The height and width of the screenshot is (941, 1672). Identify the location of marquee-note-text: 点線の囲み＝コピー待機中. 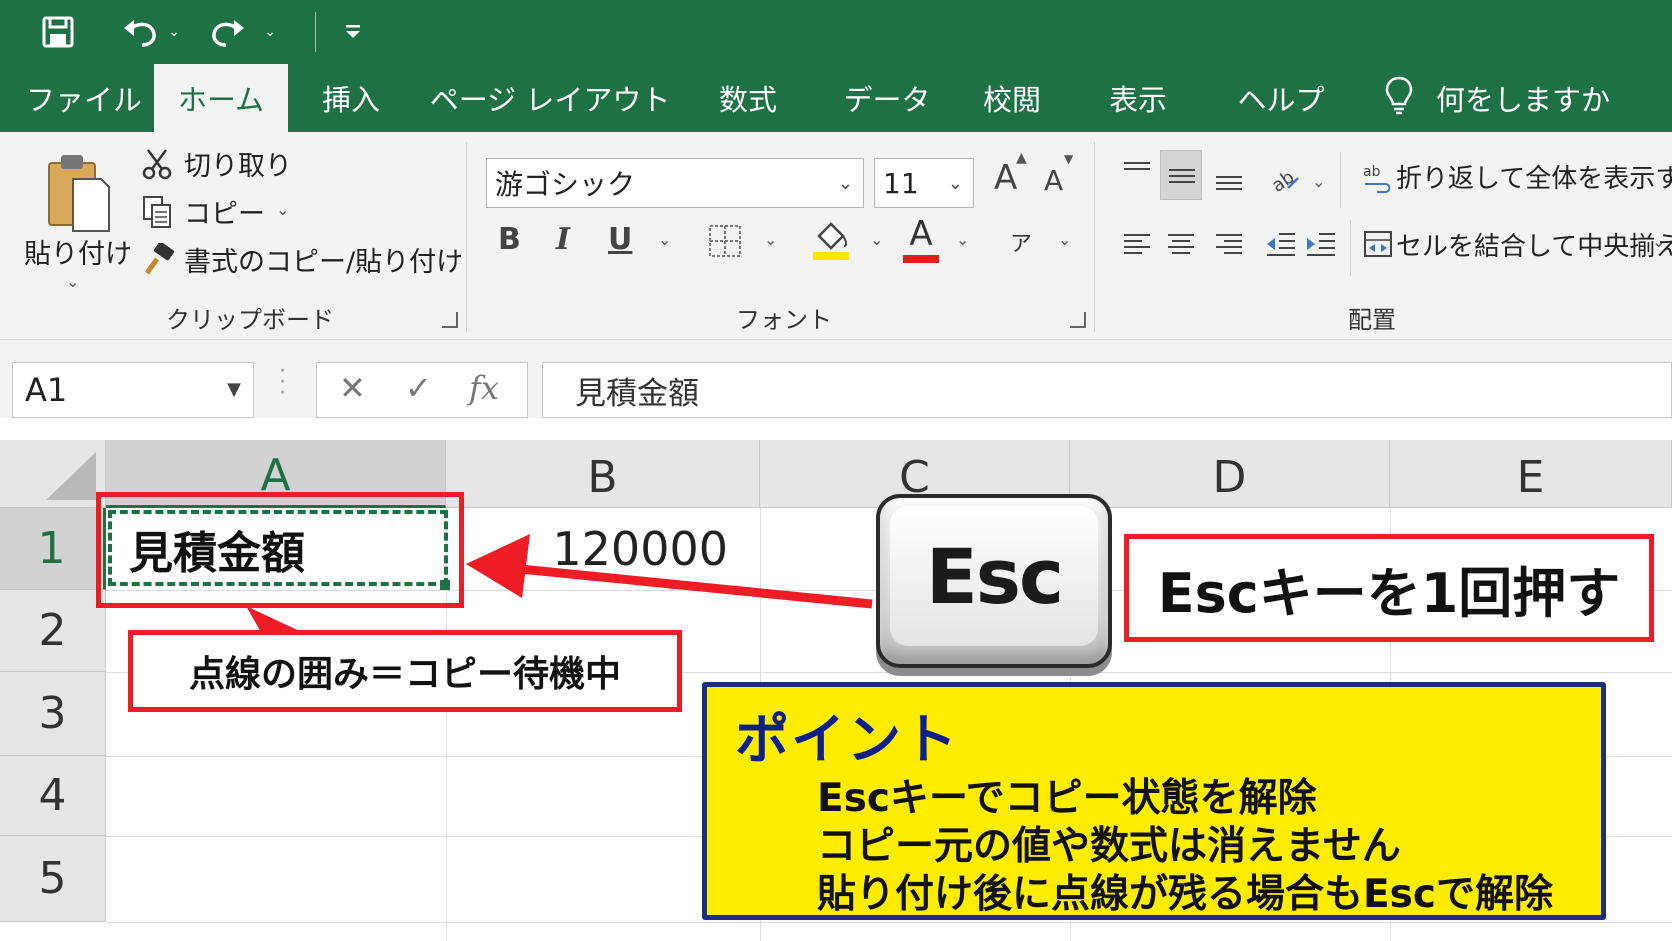
(404, 674).